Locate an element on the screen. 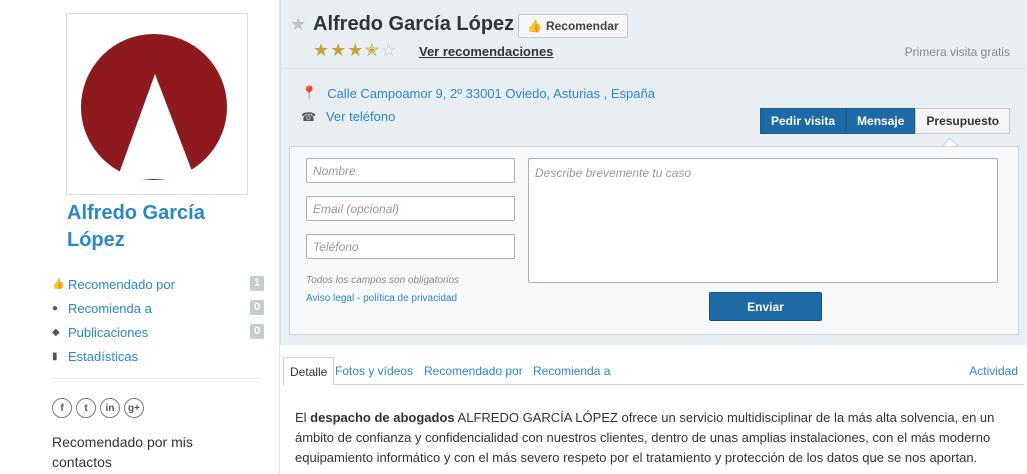  sidebar-item-estadisticas: ▮ Estadísticas is located at coordinates (158, 356).